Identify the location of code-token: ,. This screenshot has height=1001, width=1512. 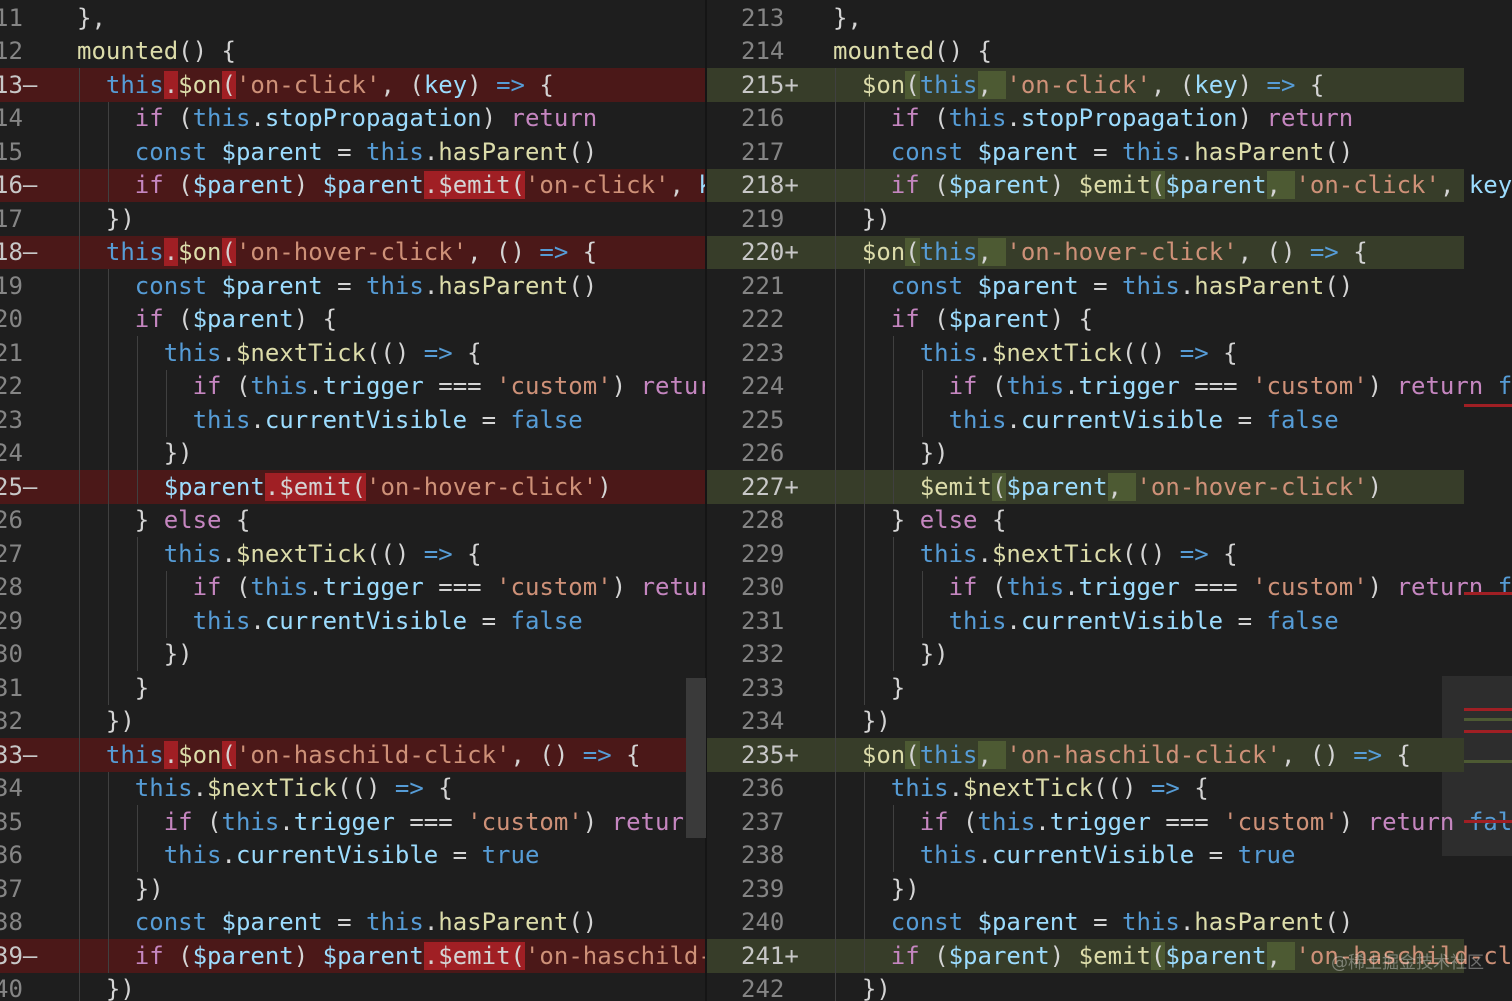
(992, 754).